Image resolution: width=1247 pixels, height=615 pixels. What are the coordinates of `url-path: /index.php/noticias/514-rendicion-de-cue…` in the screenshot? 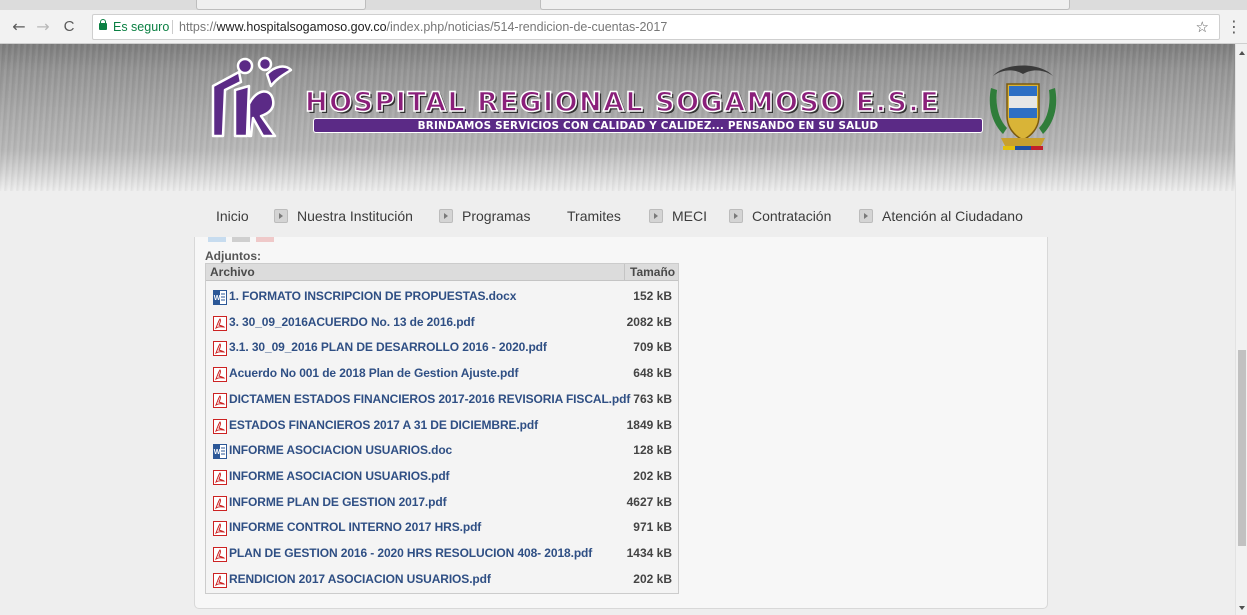 It's located at (527, 27).